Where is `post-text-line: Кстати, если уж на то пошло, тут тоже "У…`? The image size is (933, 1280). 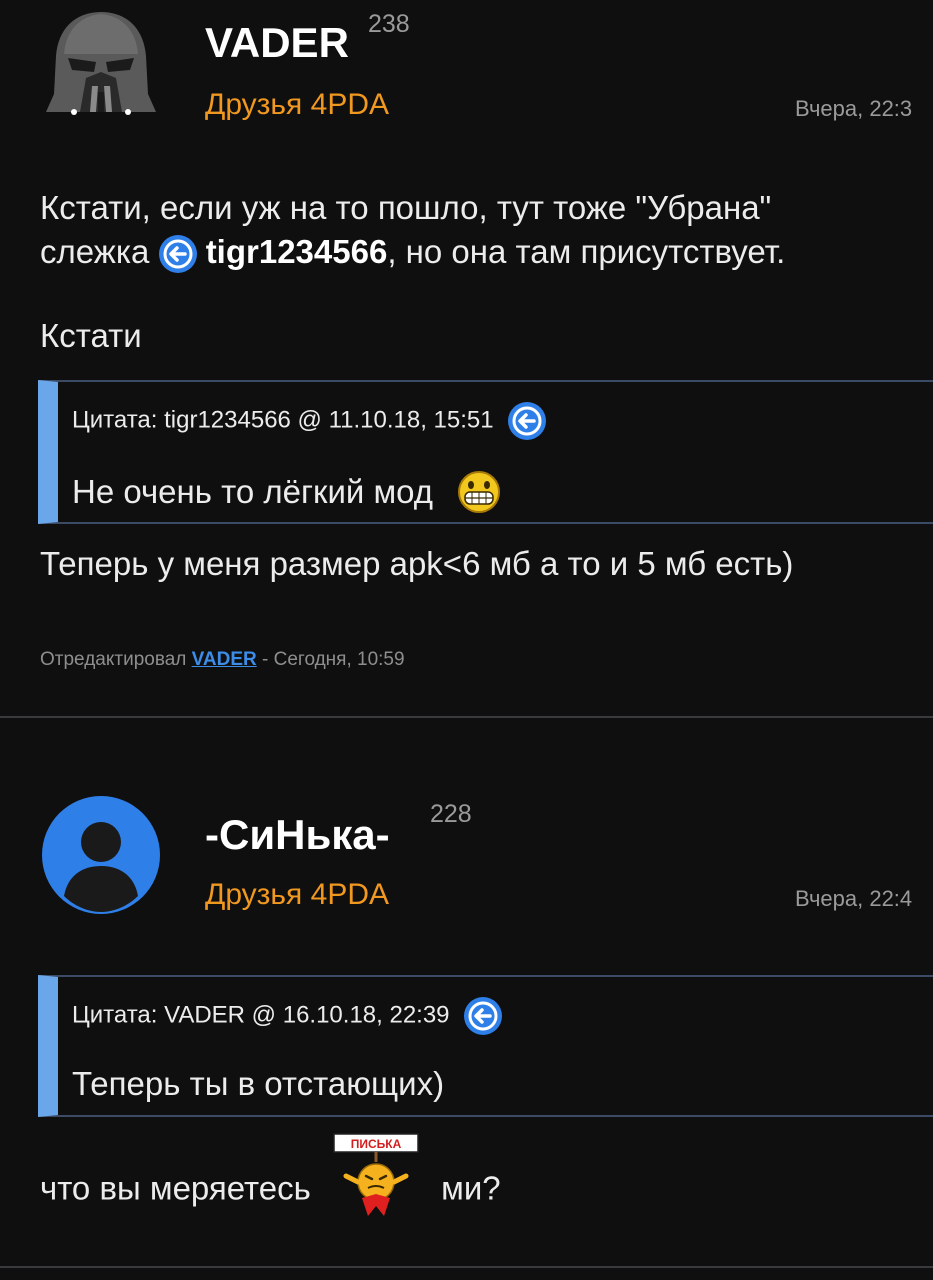
post-text-line: Кстати, если уж на то пошло, тут тоже "У… is located at coordinates (406, 207).